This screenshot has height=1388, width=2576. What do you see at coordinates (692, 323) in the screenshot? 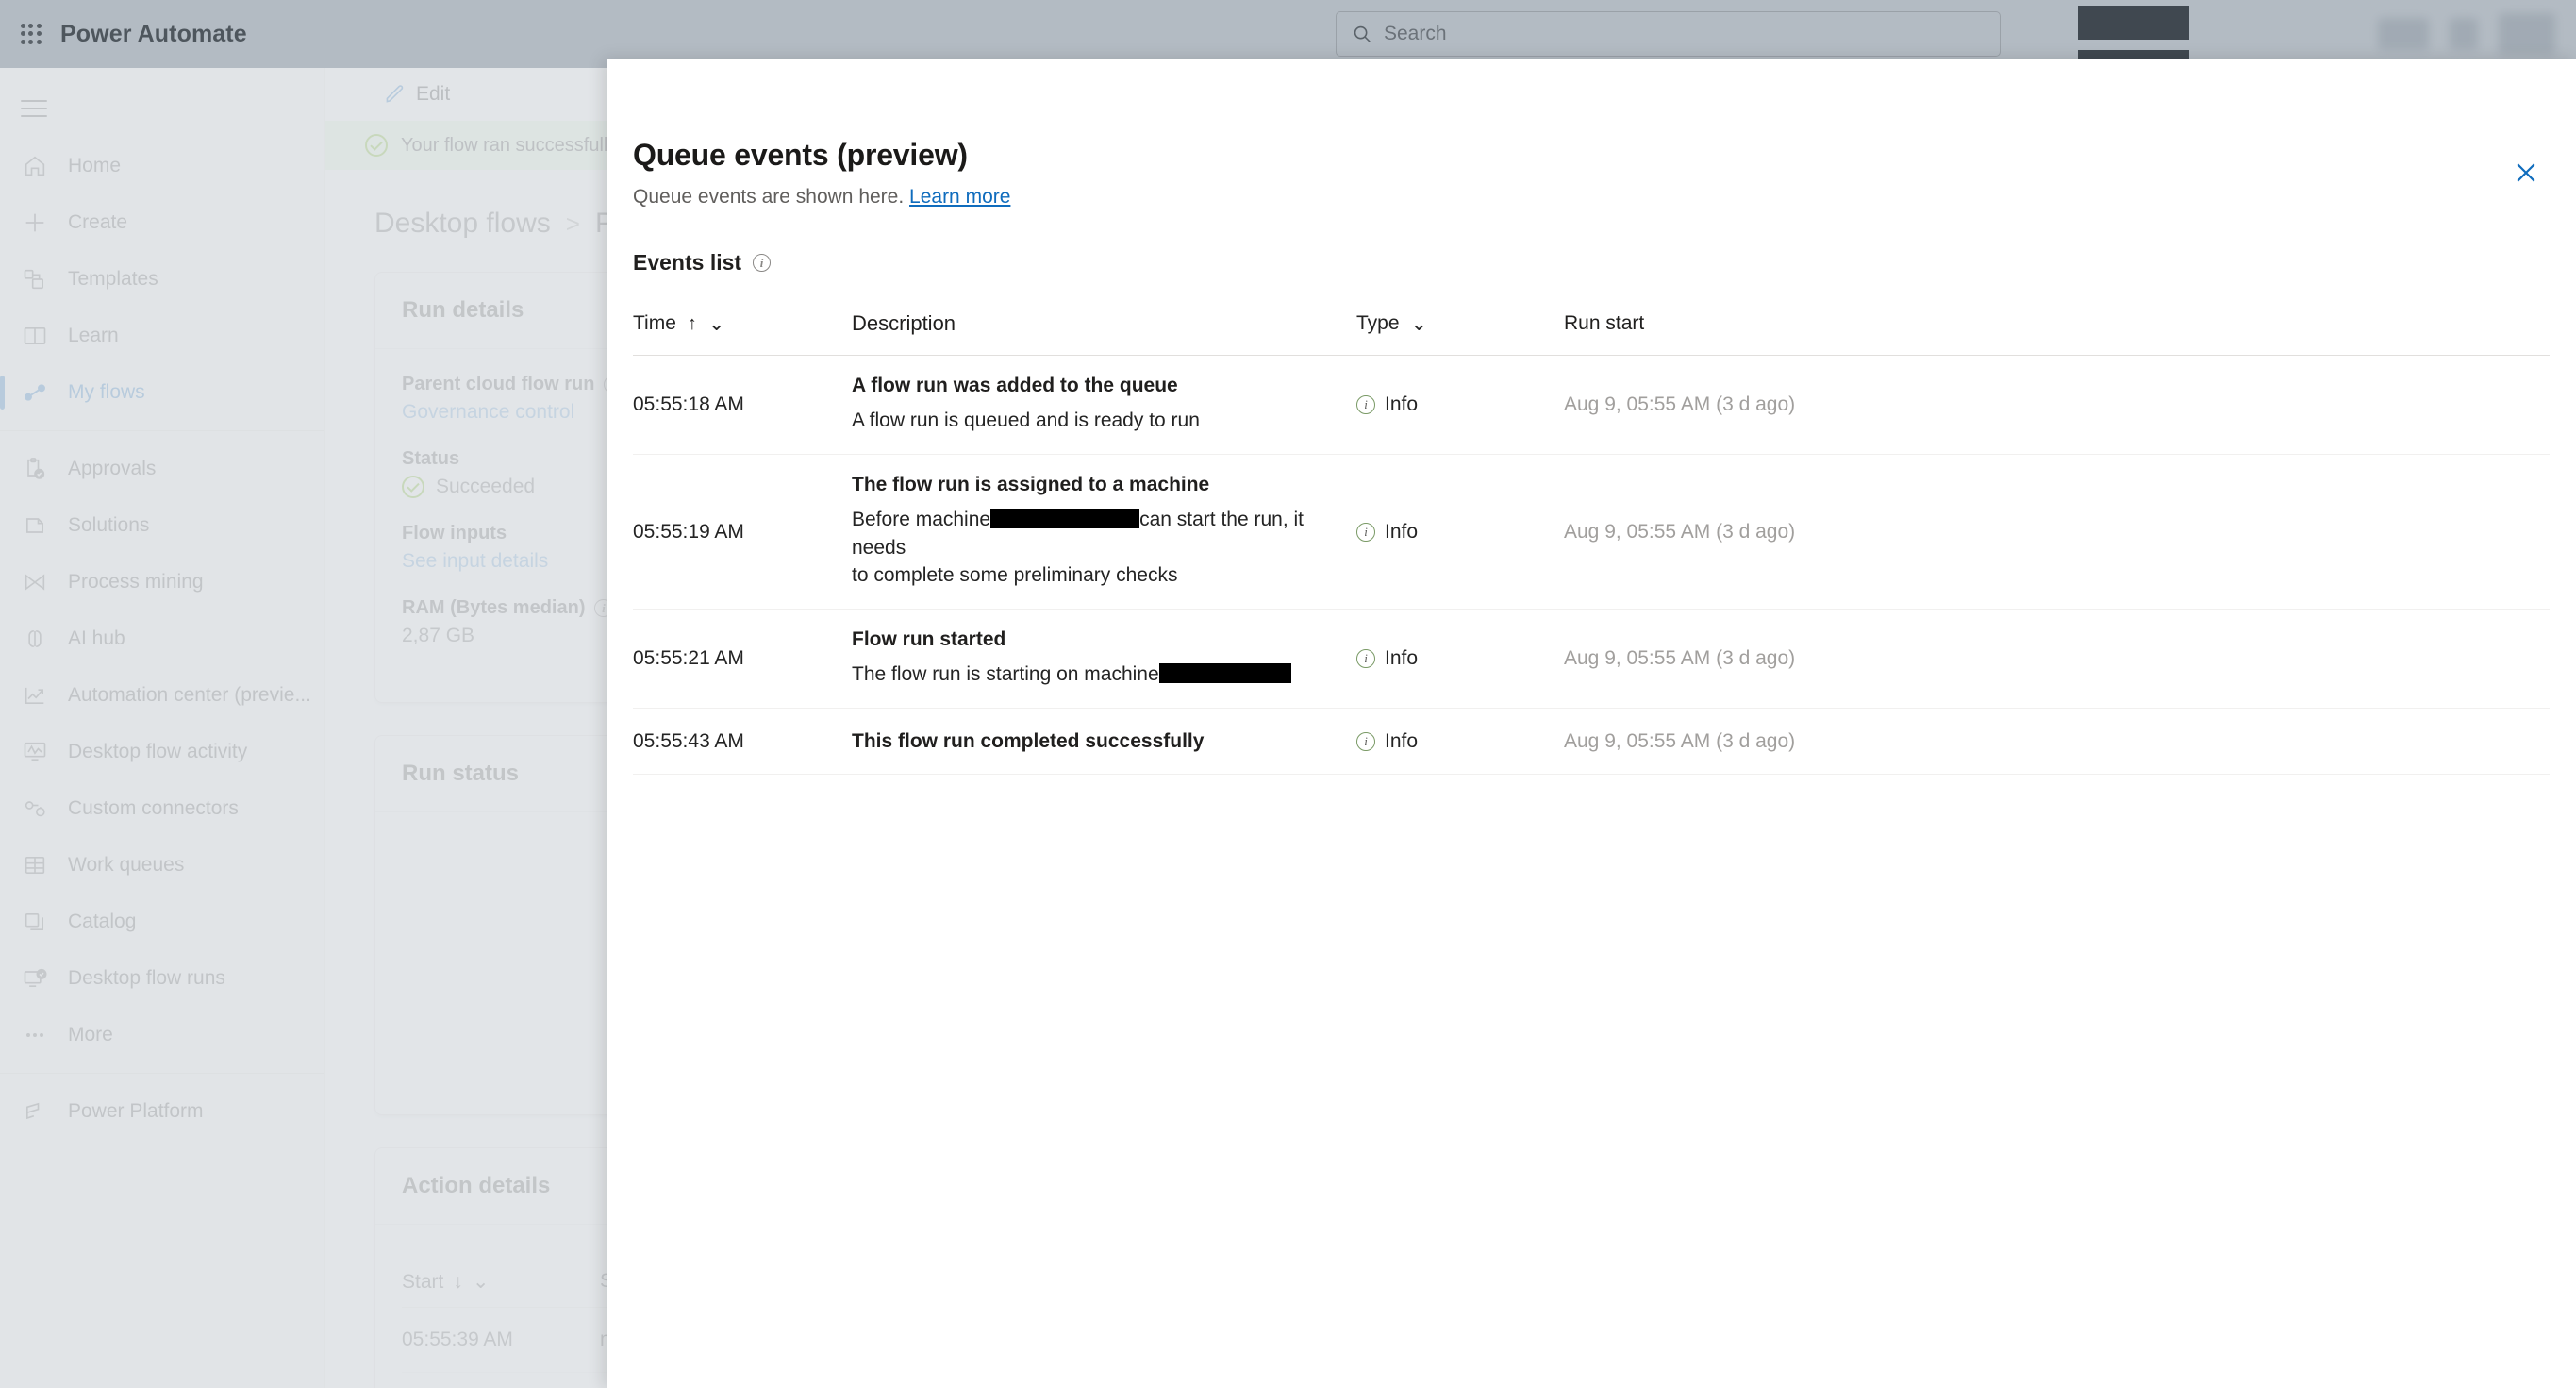
I see `sort-up-arrow-icon: ↑` at bounding box center [692, 323].